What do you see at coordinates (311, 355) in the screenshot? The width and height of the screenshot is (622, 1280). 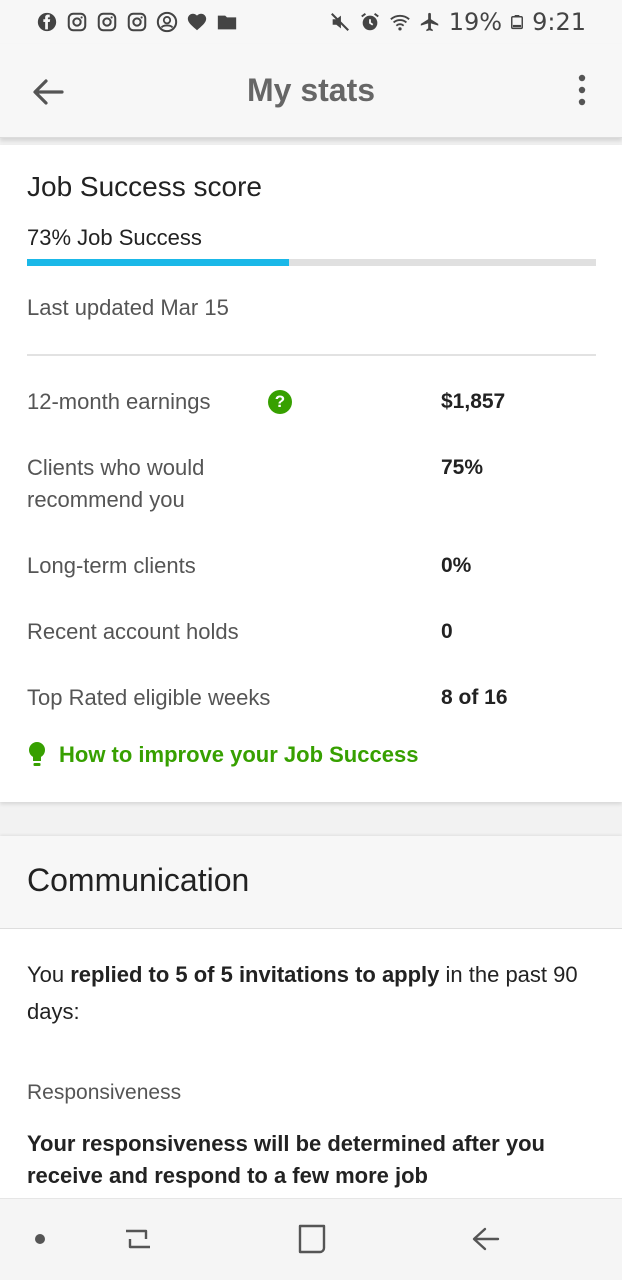 I see `divider` at bounding box center [311, 355].